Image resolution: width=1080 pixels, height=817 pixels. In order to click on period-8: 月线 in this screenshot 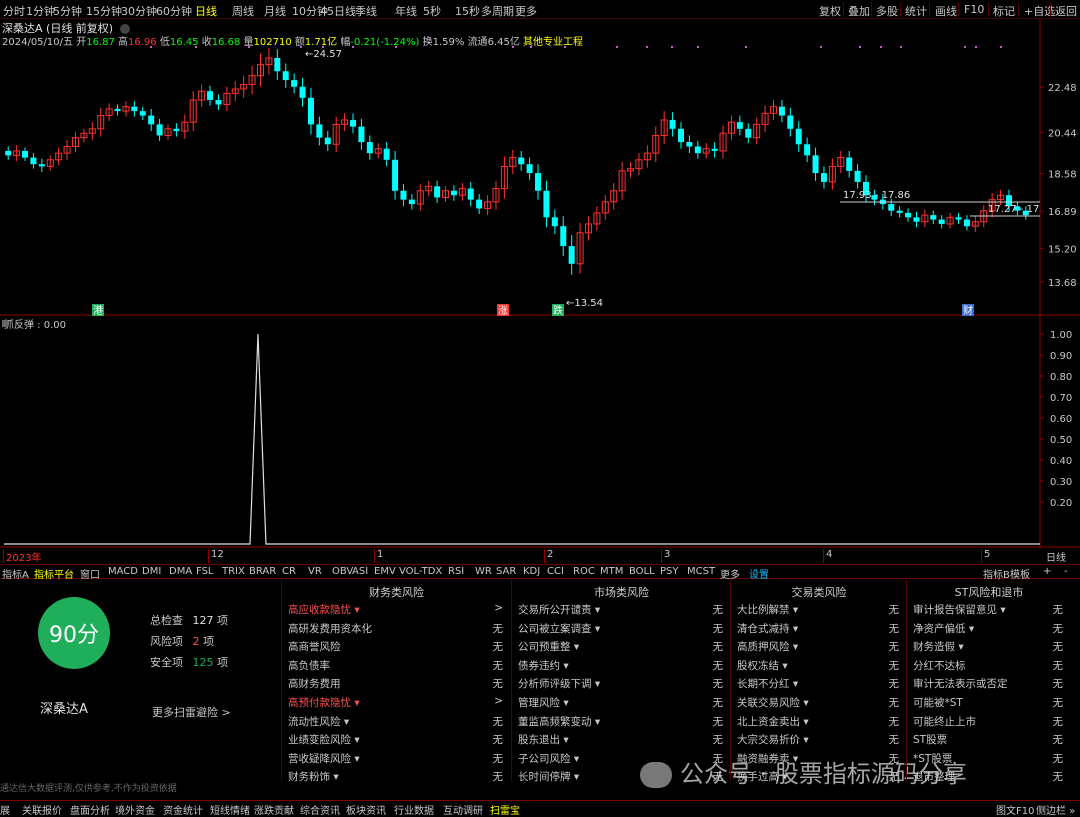, I will do `click(275, 11)`.